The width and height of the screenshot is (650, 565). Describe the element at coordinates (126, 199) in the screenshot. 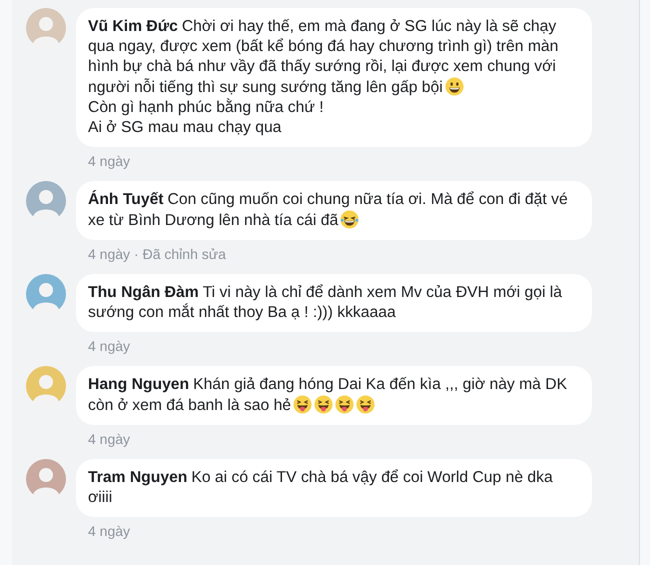

I see `author-name: Ánh Tuyết` at that location.